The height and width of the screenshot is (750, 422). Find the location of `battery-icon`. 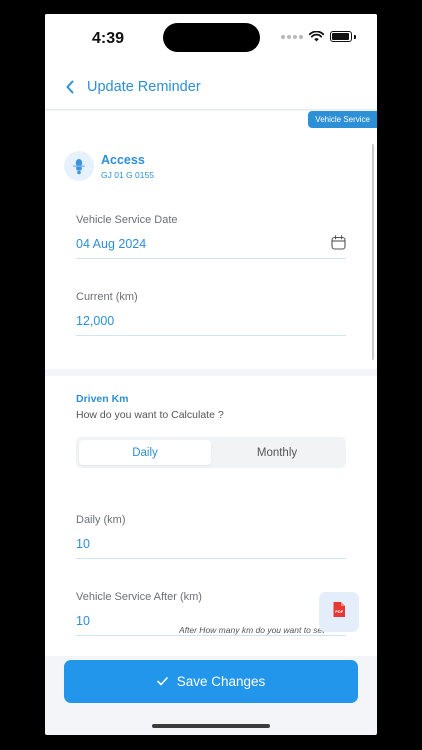

battery-icon is located at coordinates (341, 36).